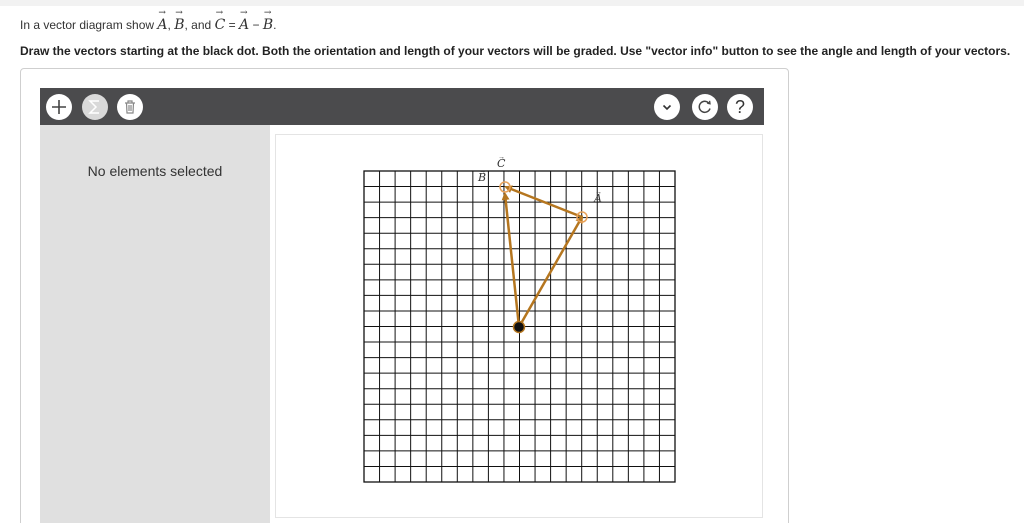 This screenshot has height=523, width=1024. Describe the element at coordinates (512, 3) in the screenshot. I see `top-strip` at that location.